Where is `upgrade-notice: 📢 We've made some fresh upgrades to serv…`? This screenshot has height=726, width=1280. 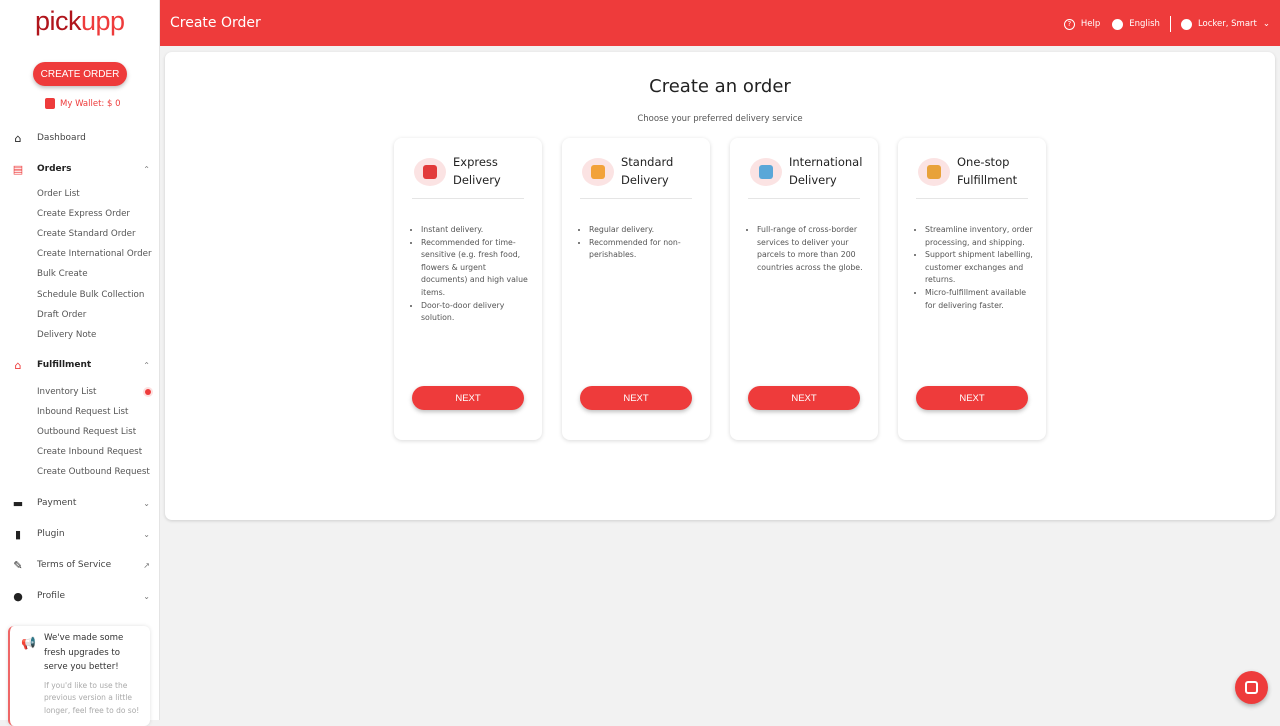 upgrade-notice: 📢 We've made some fresh upgrades to serv… is located at coordinates (79, 676).